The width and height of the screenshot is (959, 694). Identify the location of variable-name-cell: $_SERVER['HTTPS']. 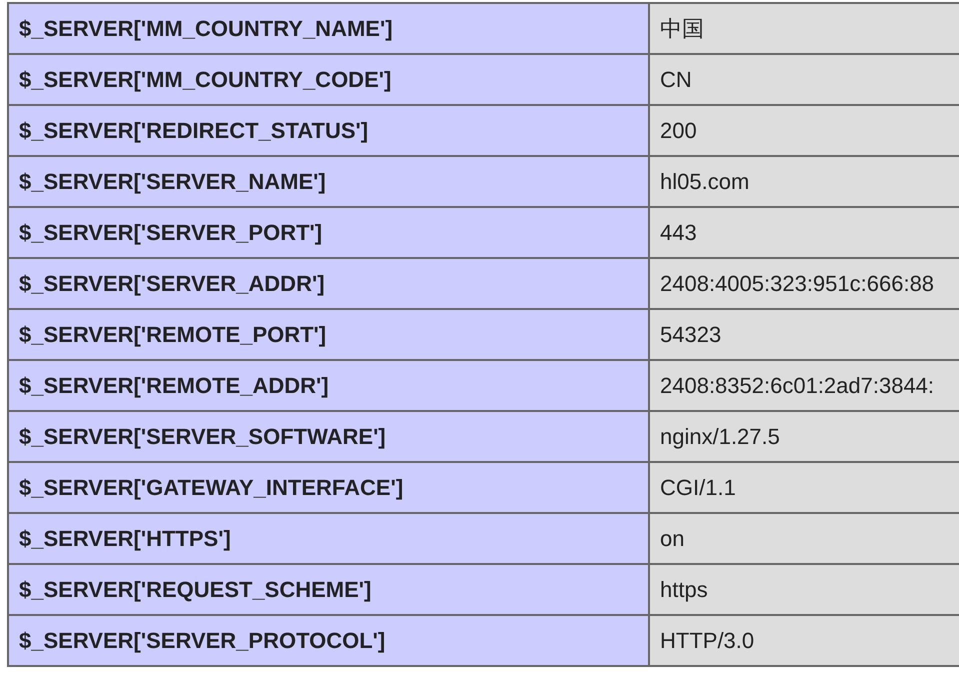
(328, 538).